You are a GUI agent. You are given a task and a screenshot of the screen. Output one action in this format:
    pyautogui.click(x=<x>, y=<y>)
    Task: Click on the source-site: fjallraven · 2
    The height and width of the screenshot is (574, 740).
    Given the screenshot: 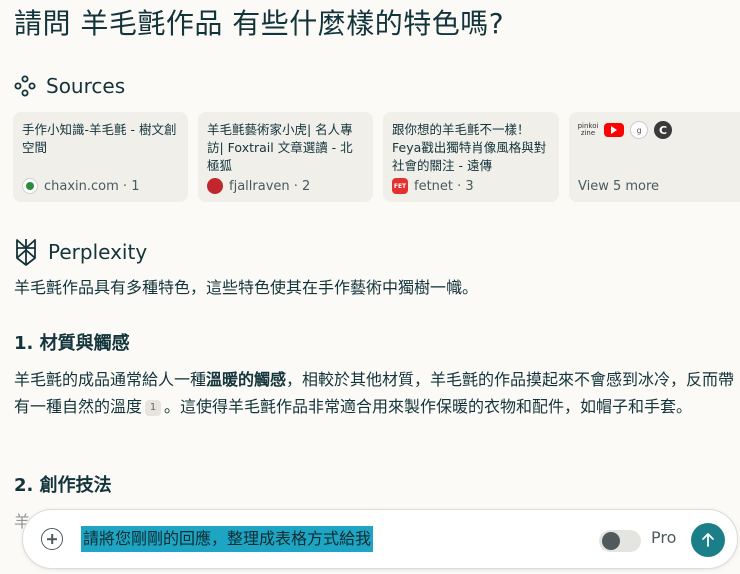 What is the action you would take?
    pyautogui.click(x=270, y=186)
    